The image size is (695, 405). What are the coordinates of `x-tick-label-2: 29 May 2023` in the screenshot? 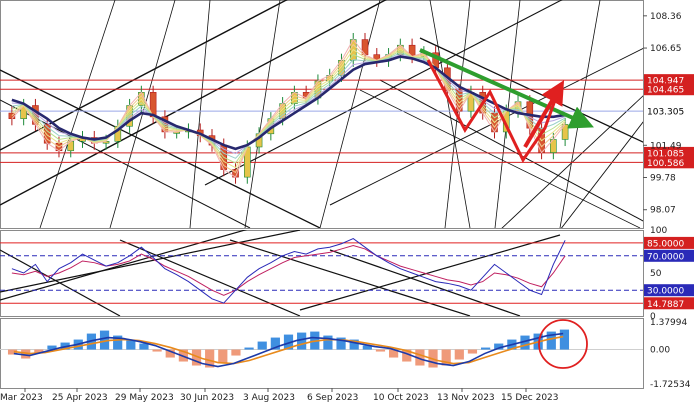 It's located at (144, 398).